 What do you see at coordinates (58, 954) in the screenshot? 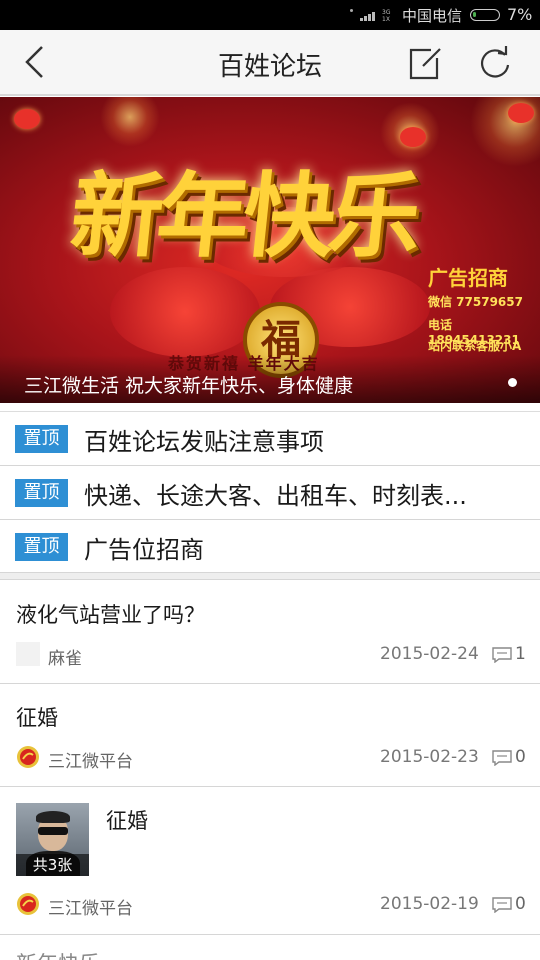
I see `post-title: 新年快乐` at bounding box center [58, 954].